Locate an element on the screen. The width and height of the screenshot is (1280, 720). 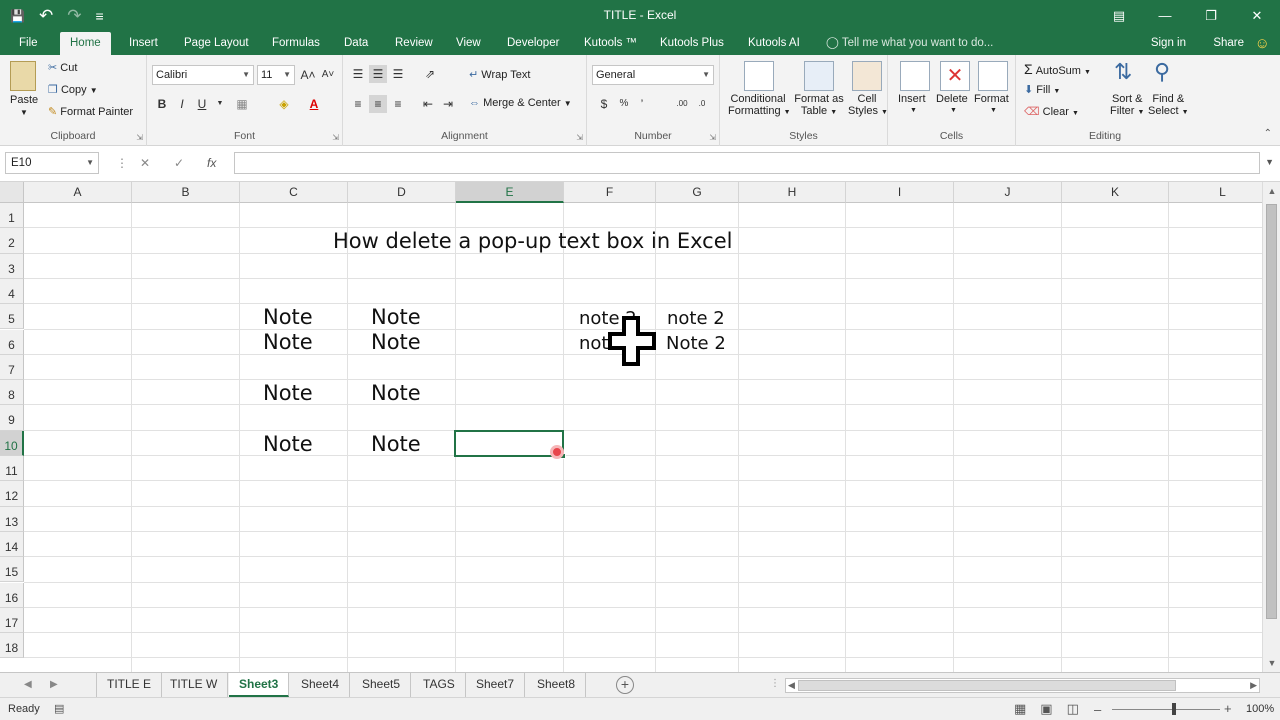
tab-home: Home is located at coordinates (85, 43).